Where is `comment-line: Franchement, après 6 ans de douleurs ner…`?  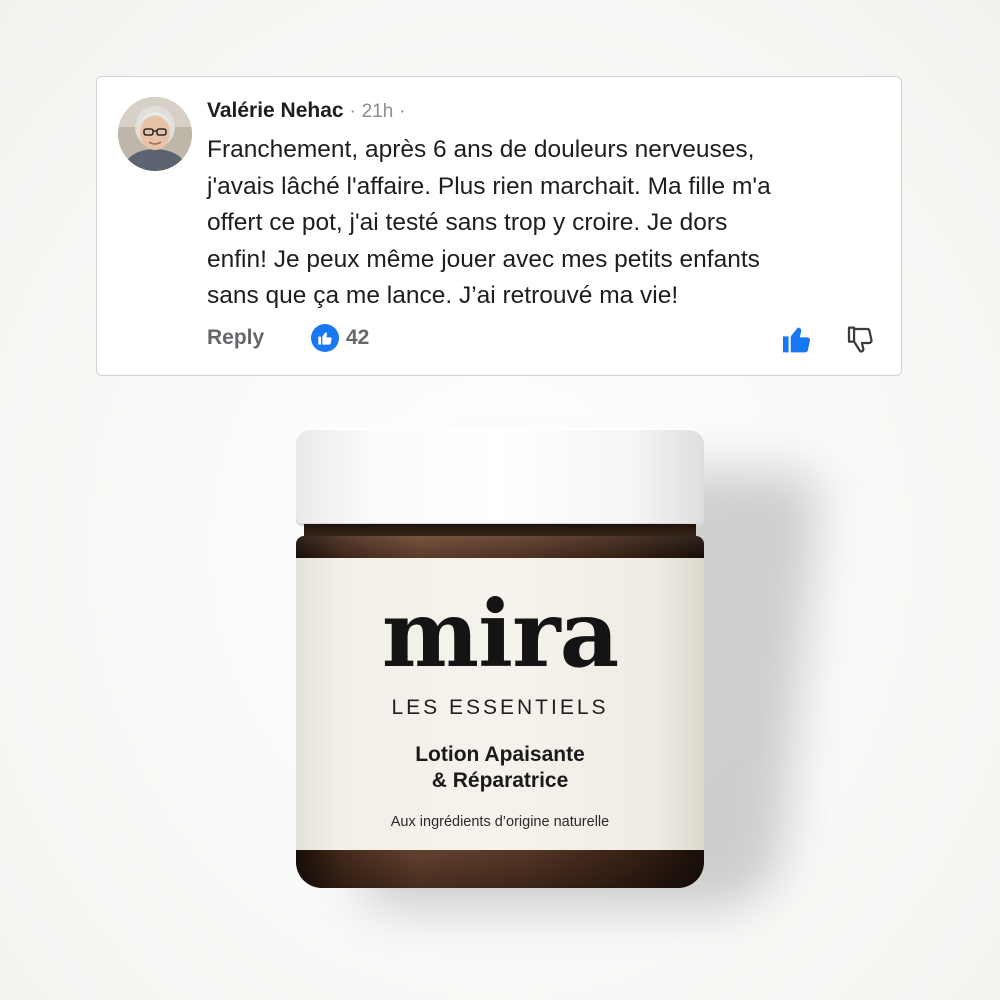
comment-line: Franchement, après 6 ans de douleurs ner… is located at coordinates (481, 149).